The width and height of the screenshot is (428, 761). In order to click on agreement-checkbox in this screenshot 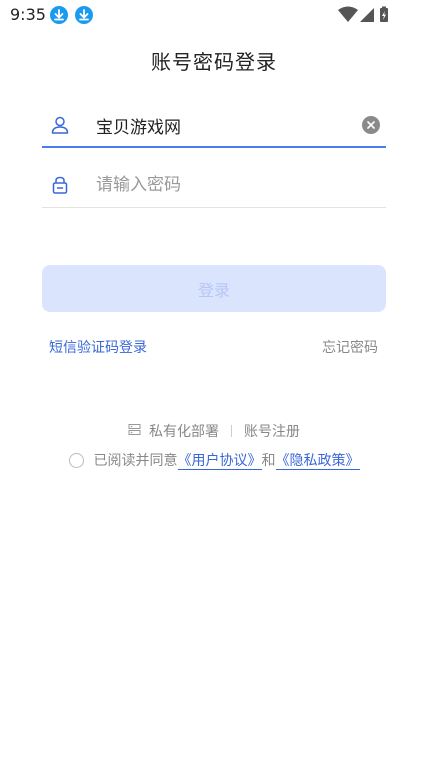, I will do `click(76, 460)`.